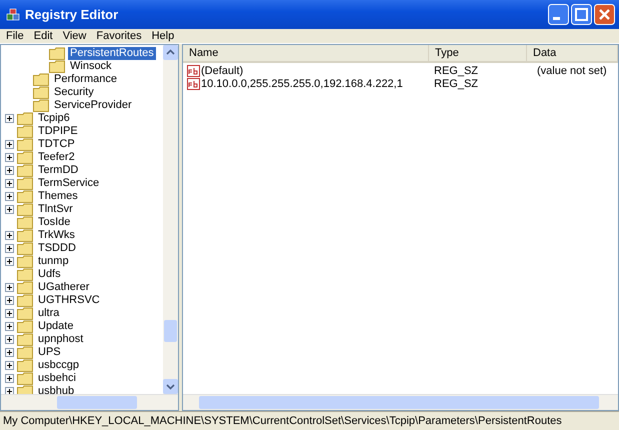 The image size is (619, 430). I want to click on value-name: (Default), so click(222, 70).